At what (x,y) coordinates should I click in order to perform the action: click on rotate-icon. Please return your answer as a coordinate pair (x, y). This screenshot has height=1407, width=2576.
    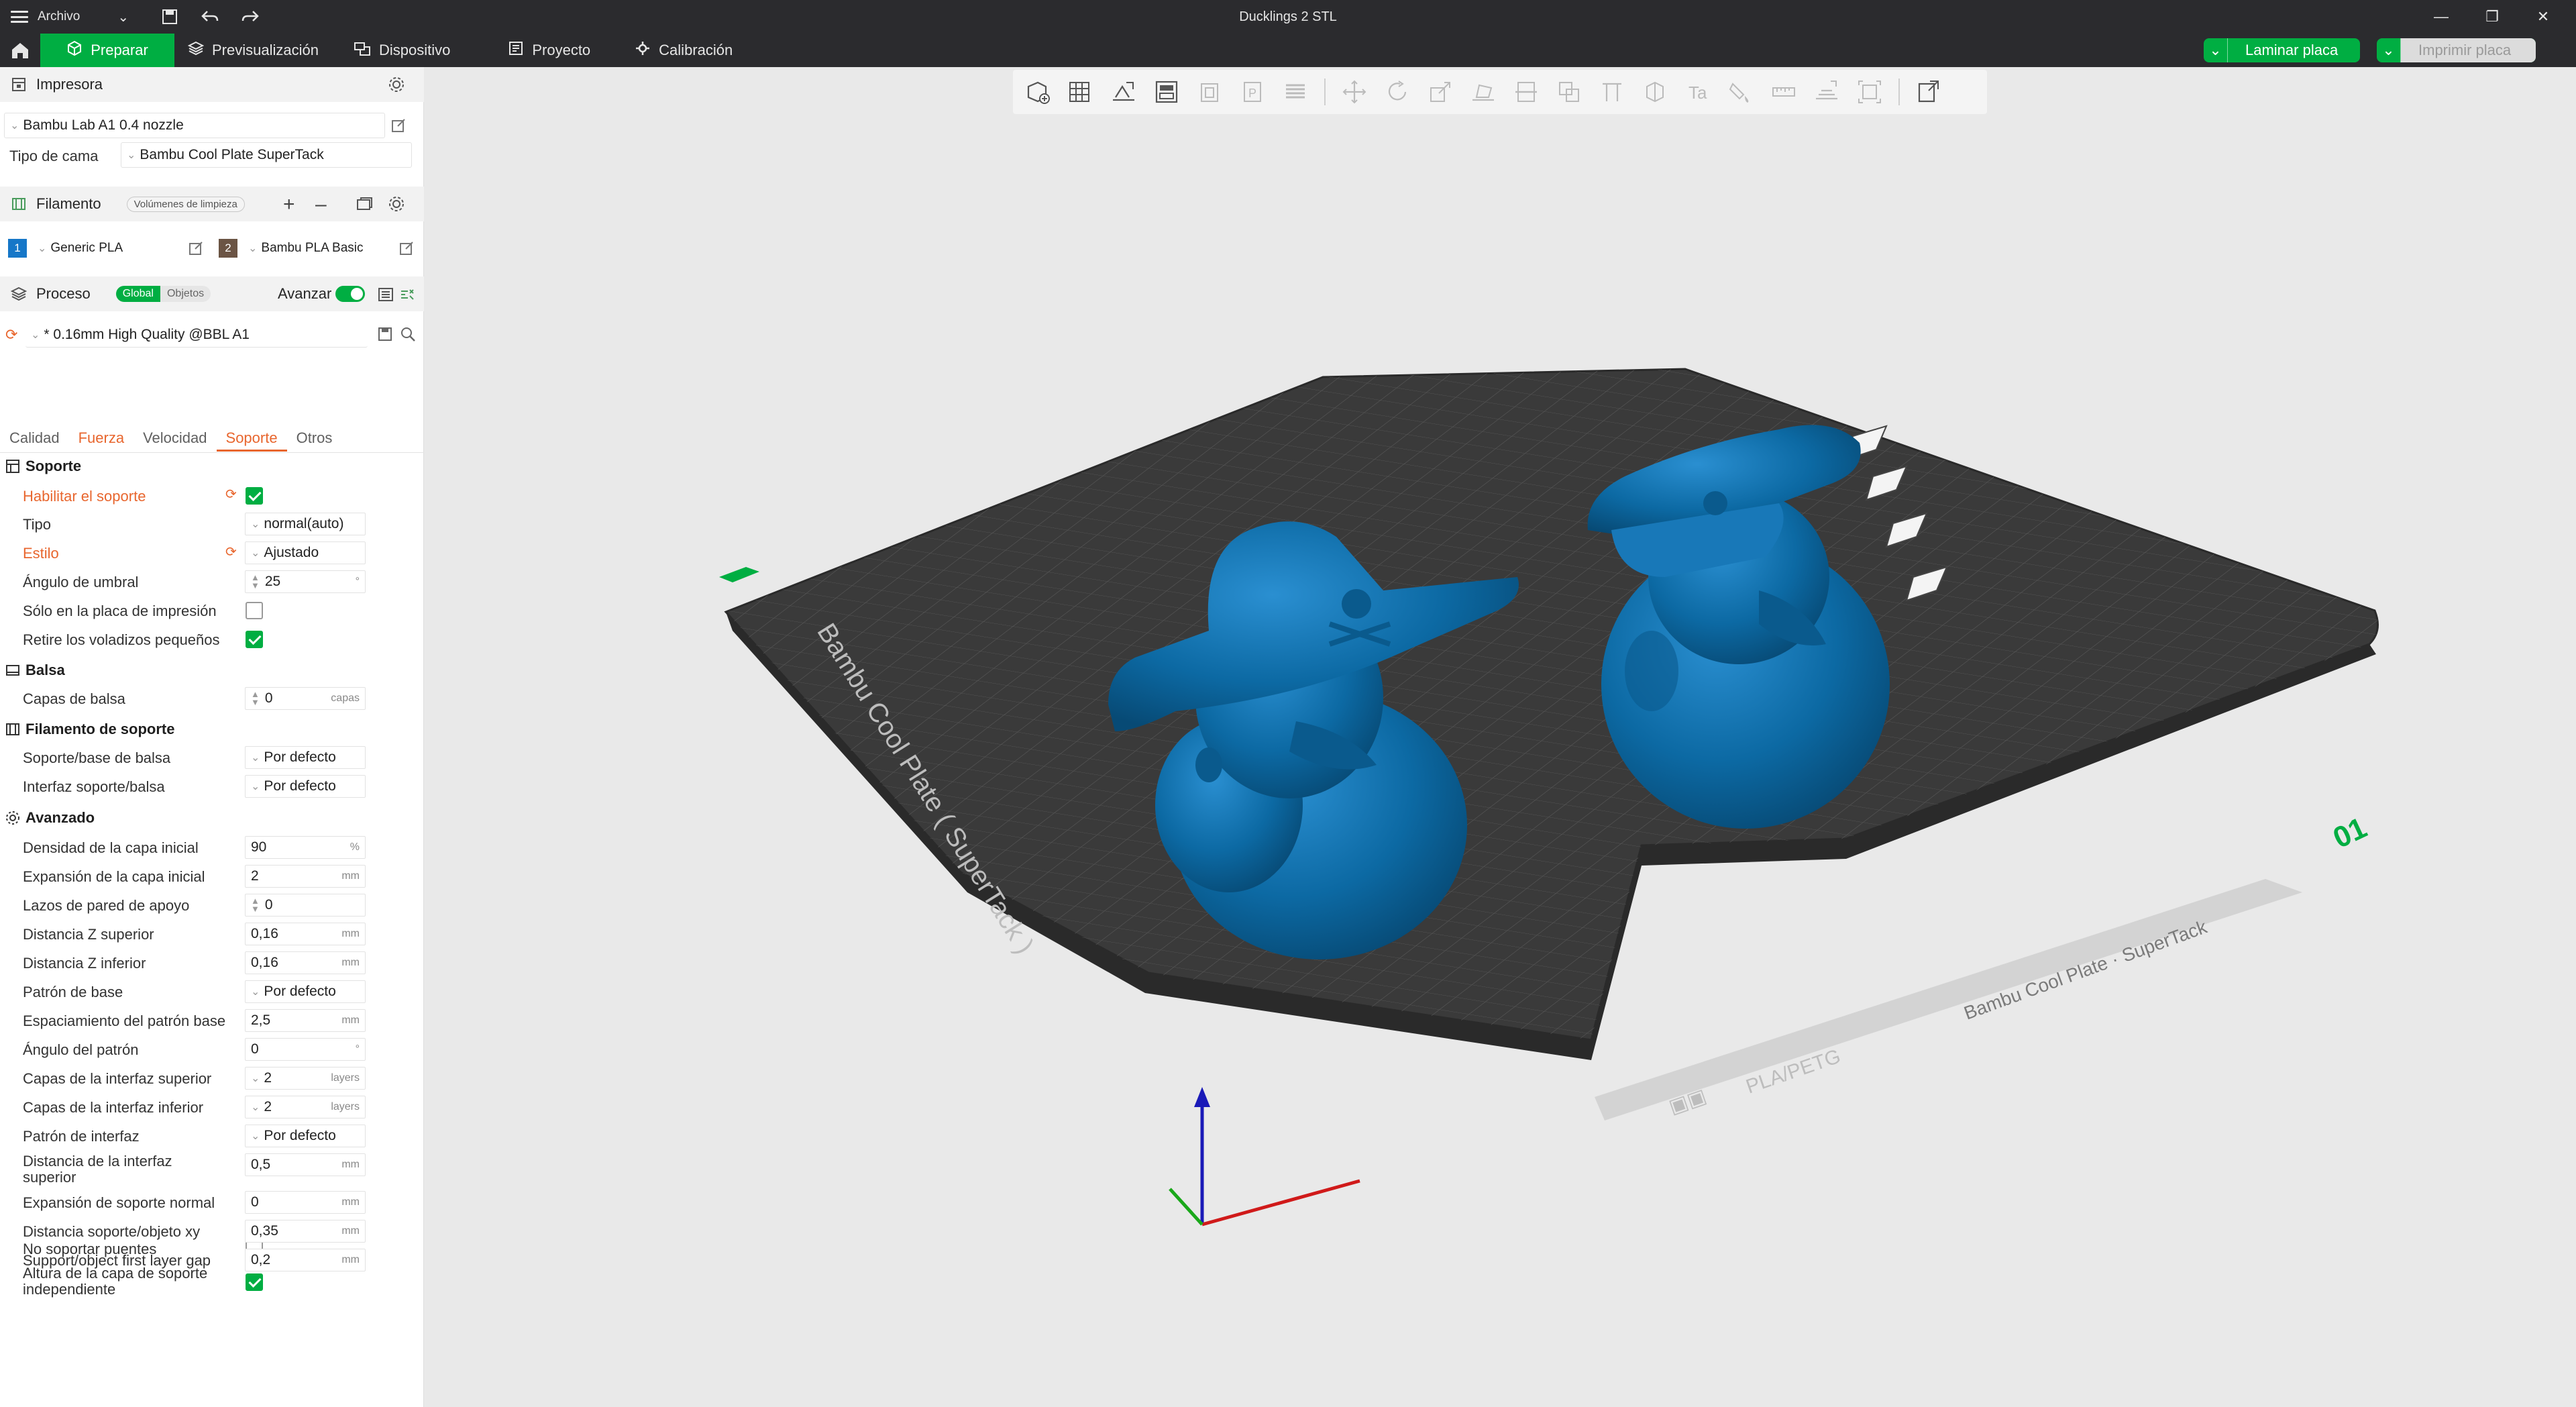
    Looking at the image, I should click on (1397, 91).